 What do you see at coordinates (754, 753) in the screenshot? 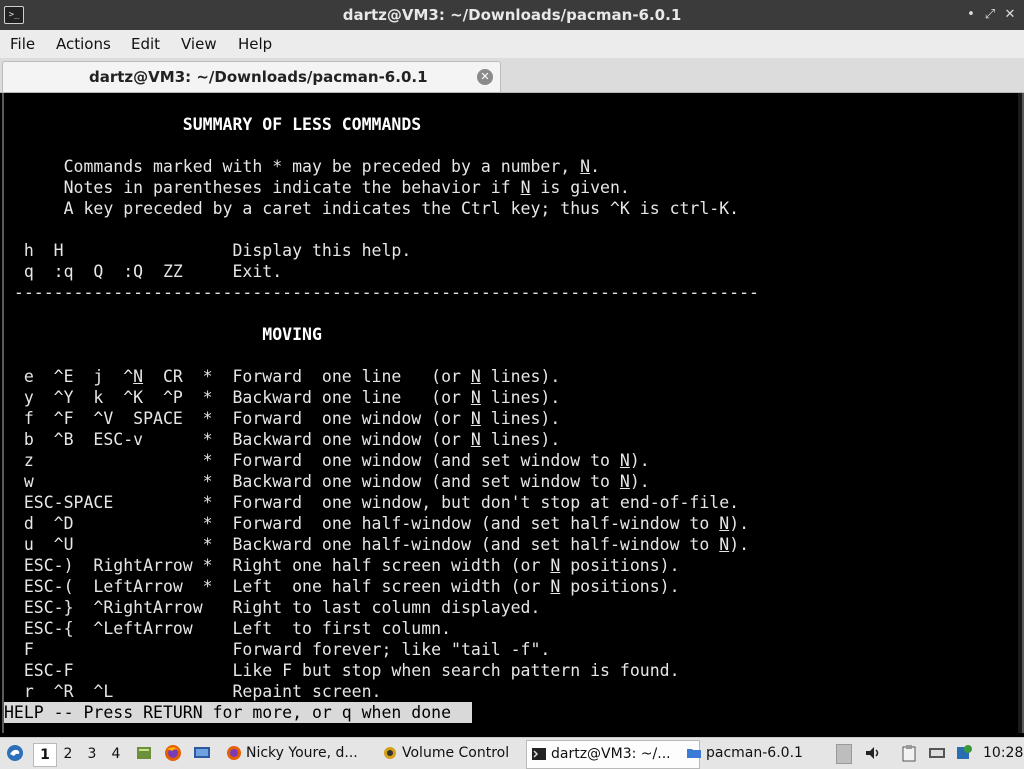
I see `task-label: pacman-6.0.1` at bounding box center [754, 753].